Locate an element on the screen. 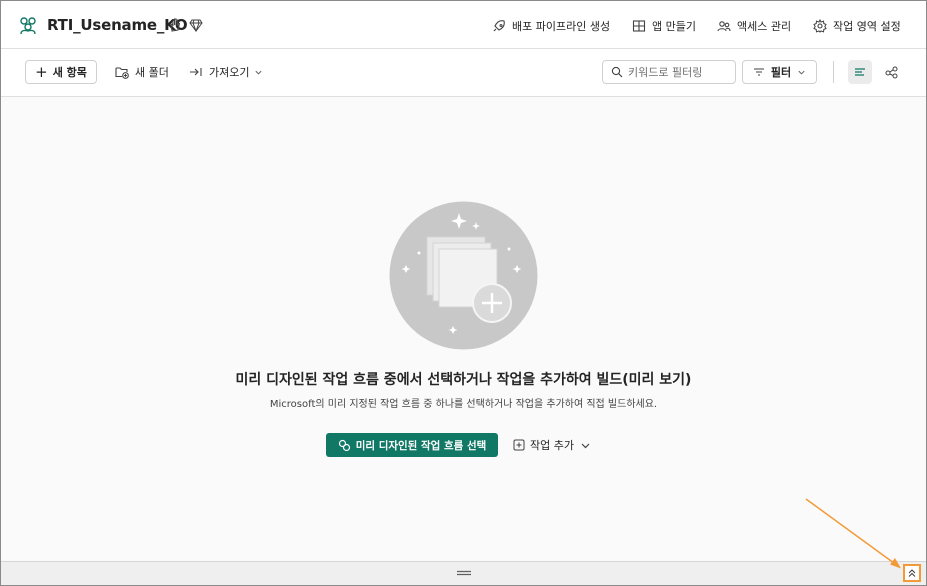 The image size is (927, 586). select-predesigned-flow-button: 미리 디자인된 작업 흐름 선택 is located at coordinates (412, 445).